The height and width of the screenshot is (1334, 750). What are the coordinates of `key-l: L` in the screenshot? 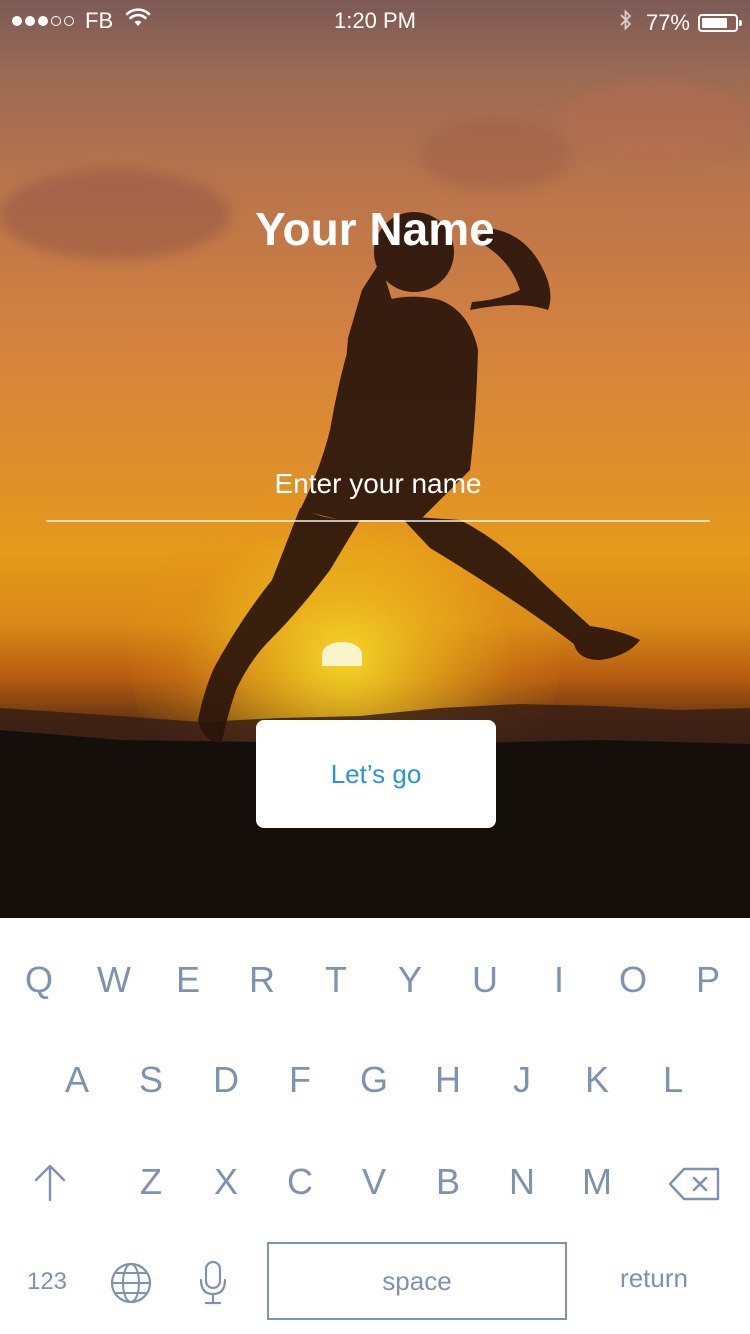 It's located at (673, 1080).